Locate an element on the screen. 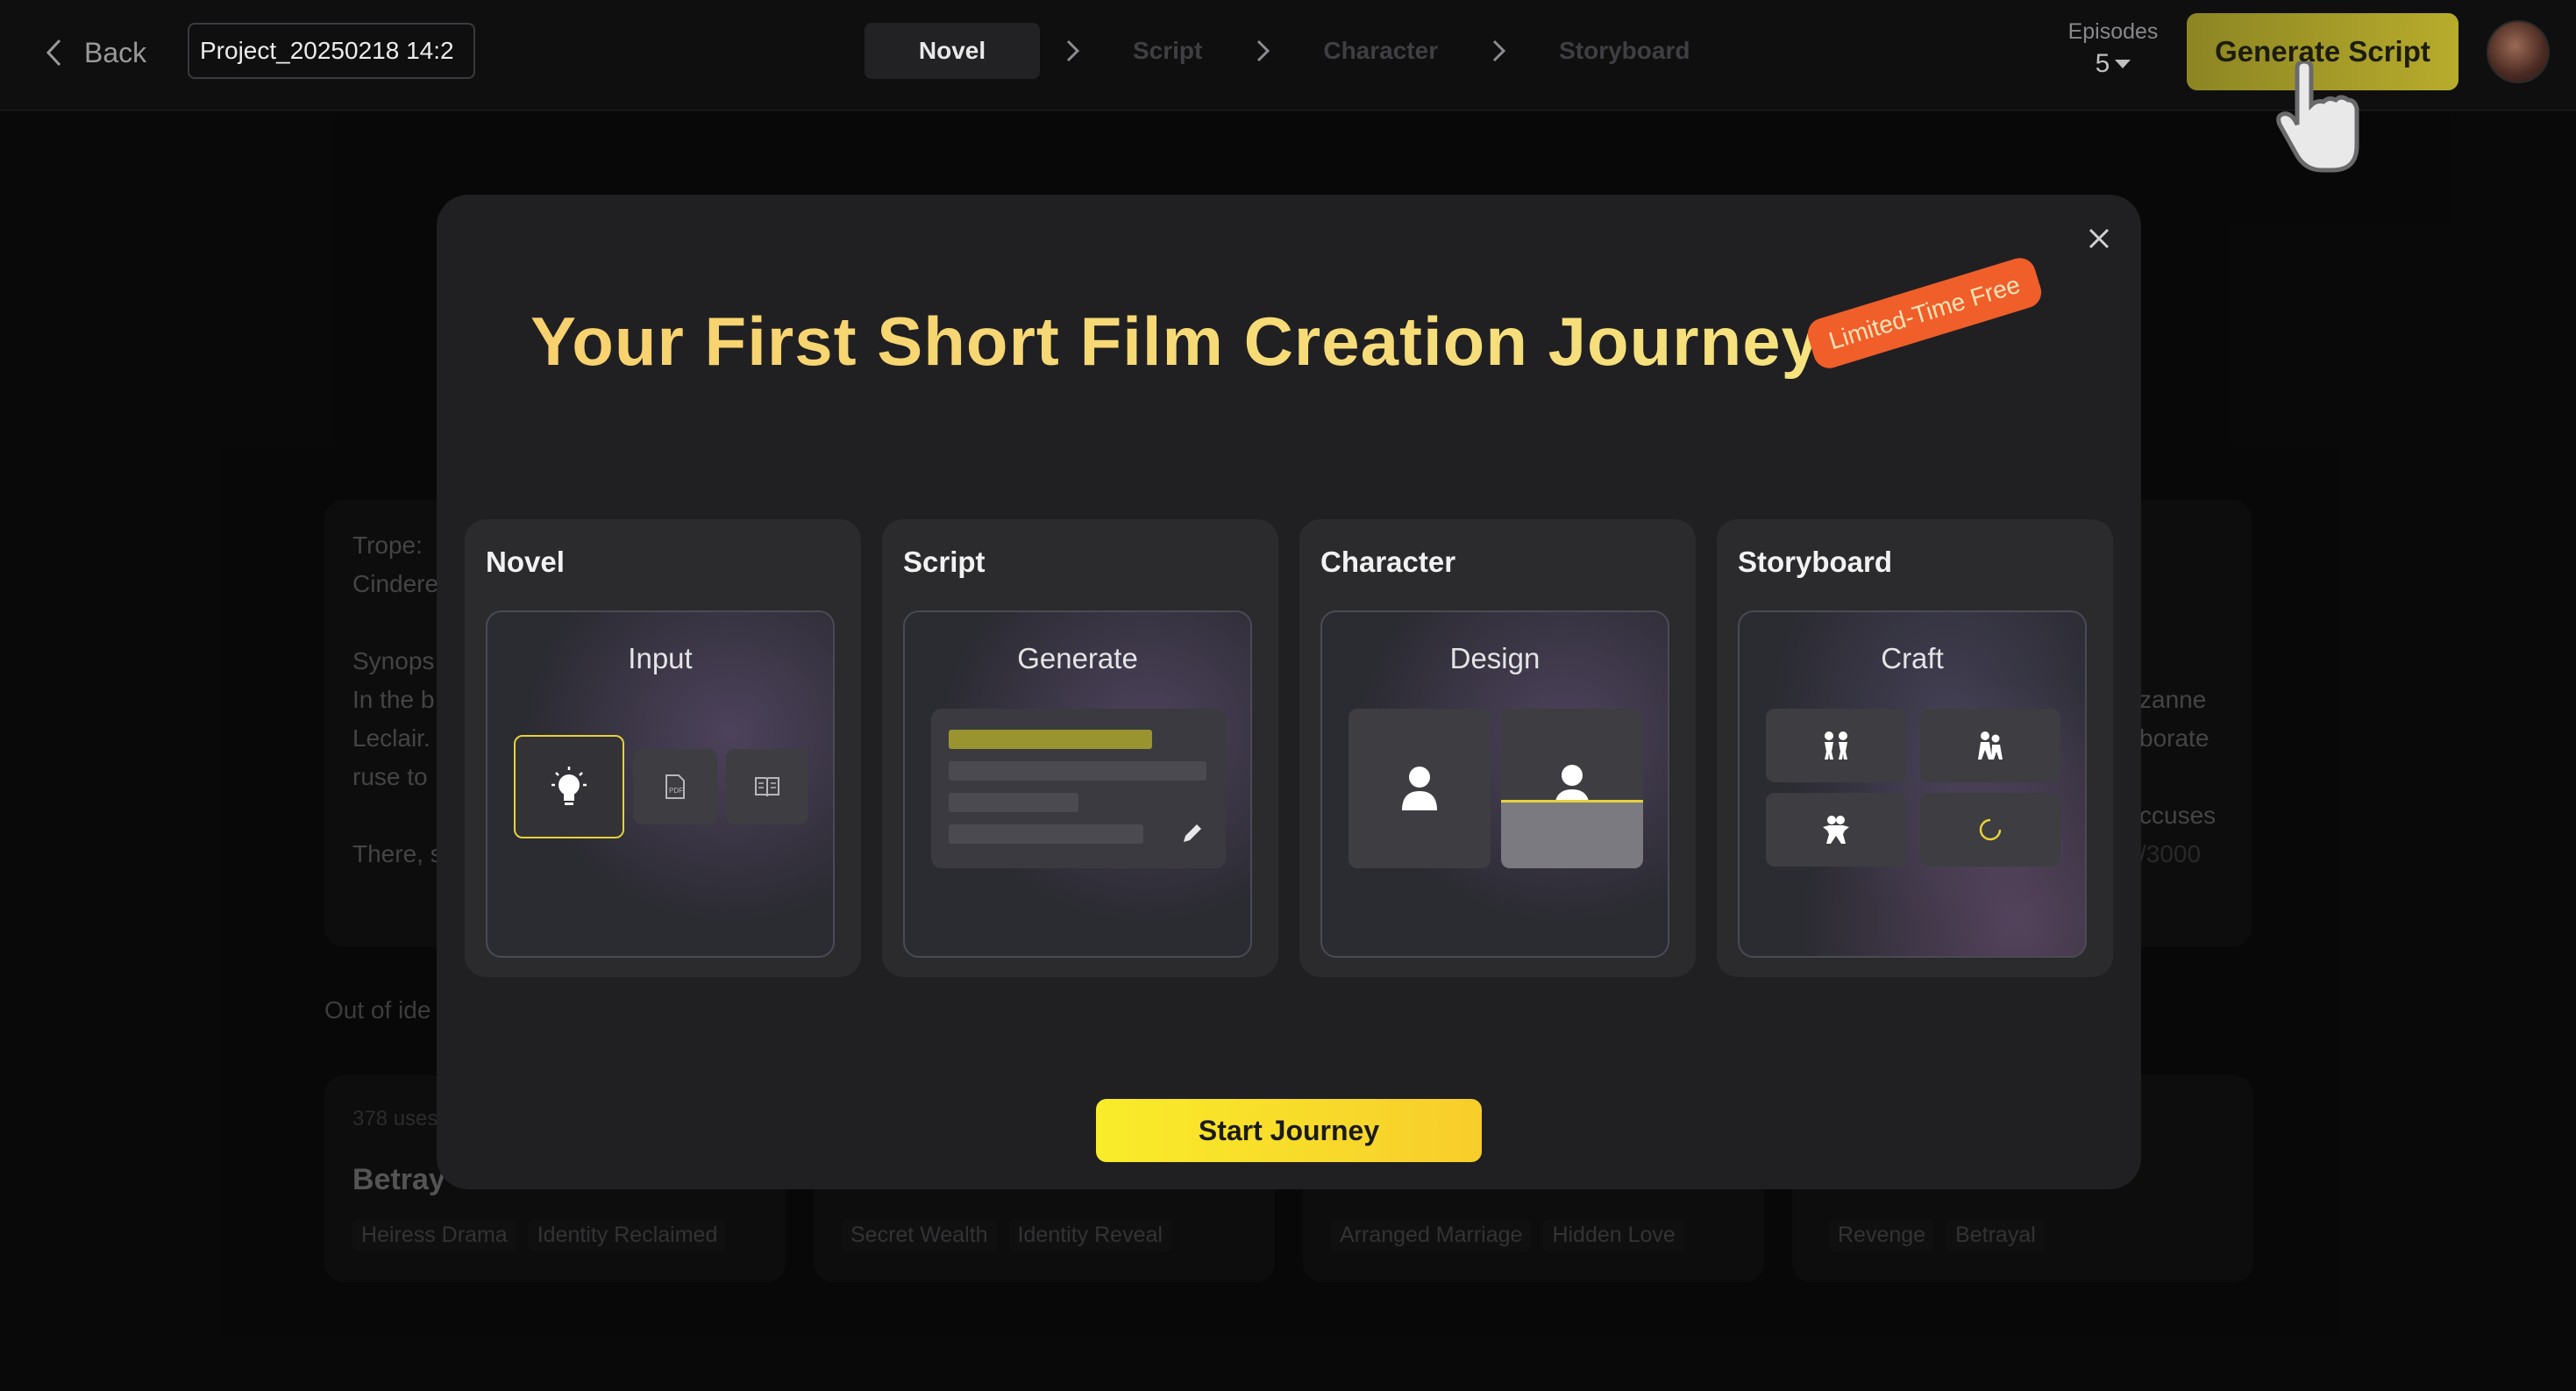  script-line-highlight is located at coordinates (1050, 739).